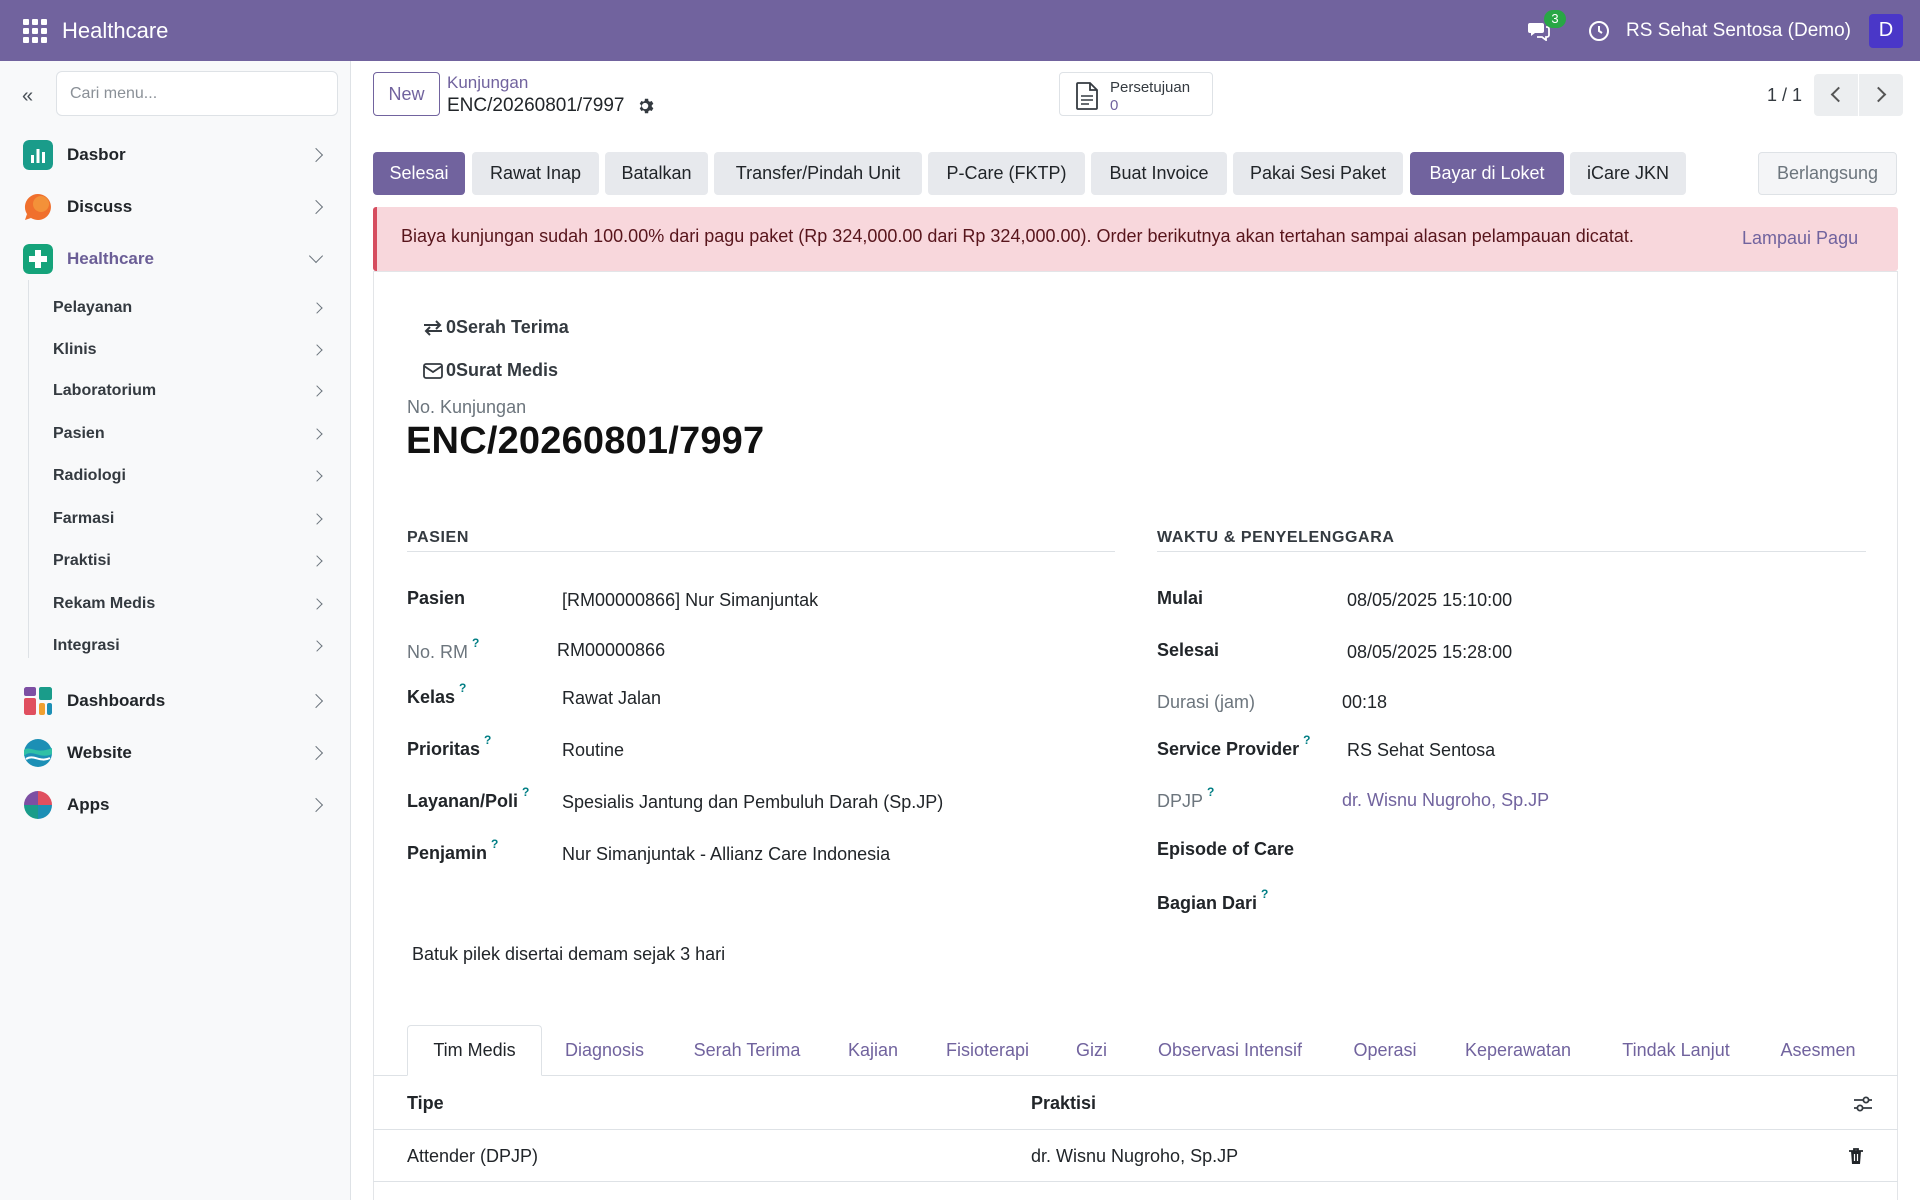 The image size is (1920, 1200). Describe the element at coordinates (425, 1103) in the screenshot. I see `column-header-tipe: Tipe` at that location.